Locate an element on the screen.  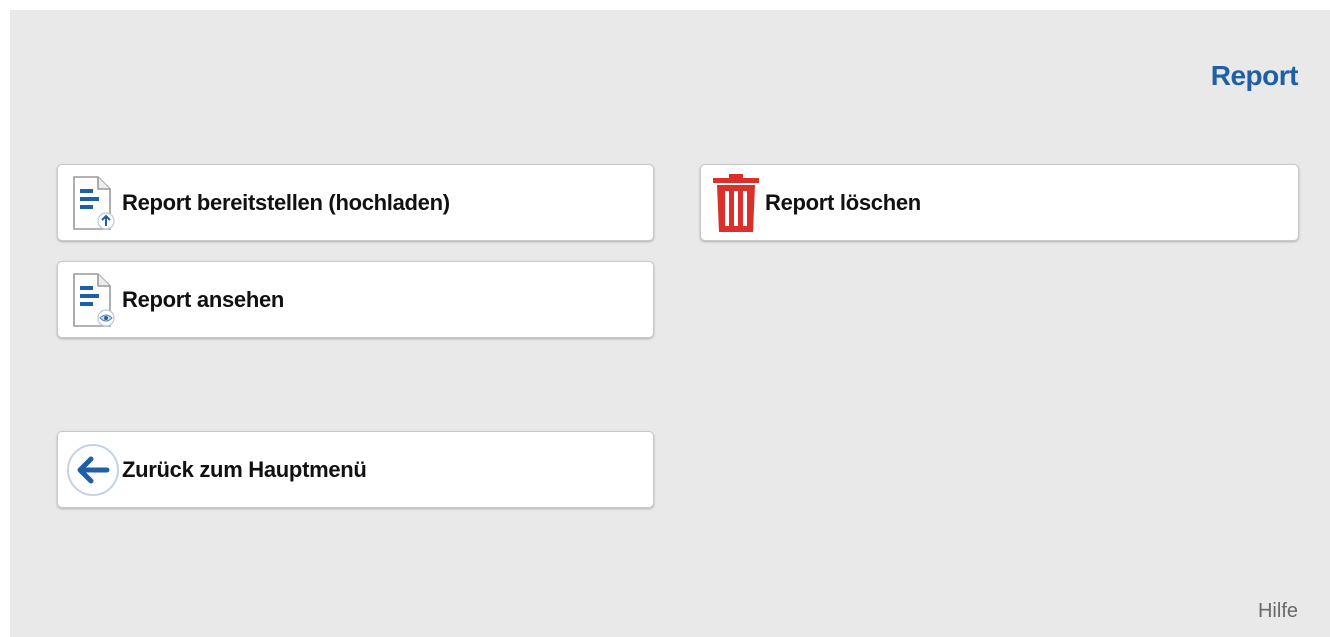
upload-report-button: Report bereitstellen (hochladen) is located at coordinates (355, 202).